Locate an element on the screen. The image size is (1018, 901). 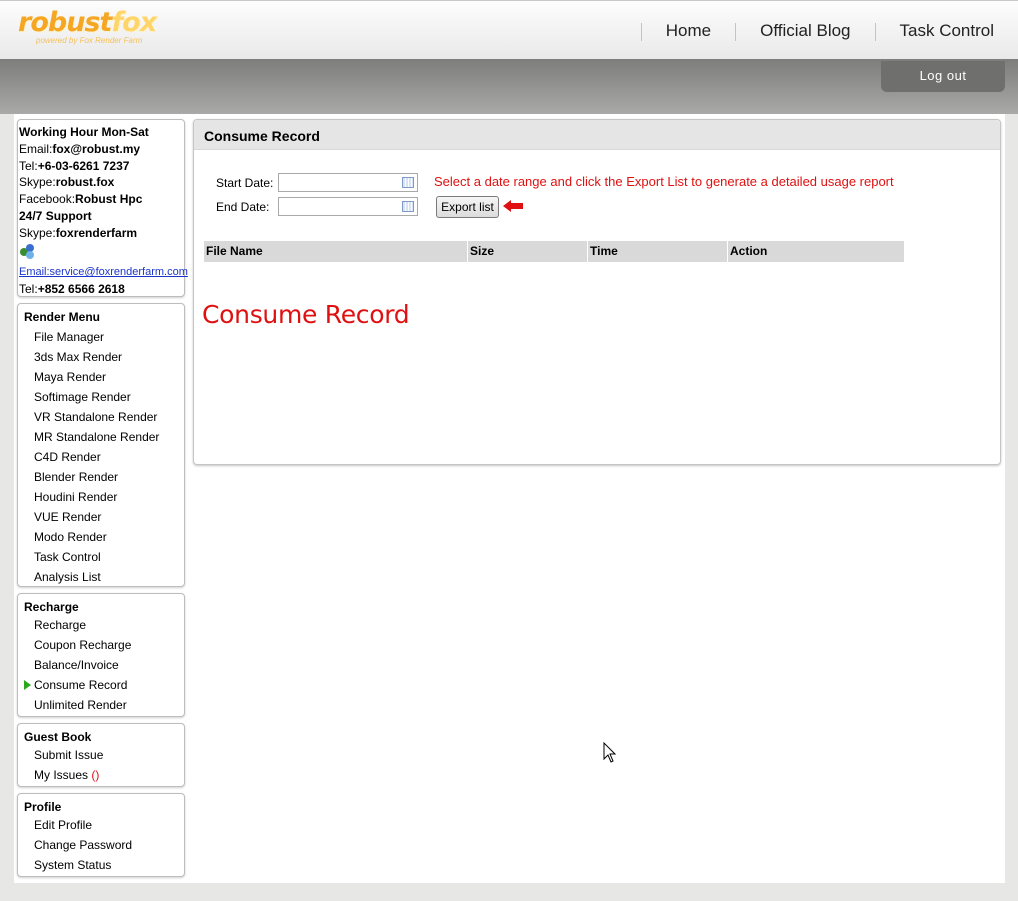
consume-record-heading: Consume Record is located at coordinates (306, 314).